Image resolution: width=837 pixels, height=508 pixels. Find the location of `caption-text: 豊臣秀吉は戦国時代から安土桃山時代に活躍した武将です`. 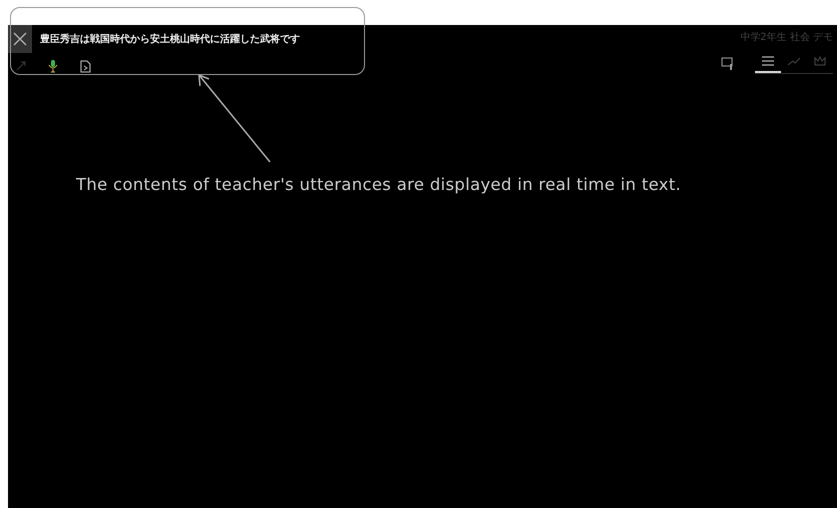

caption-text: 豊臣秀吉は戦国時代から安土桃山時代に活躍した武将です is located at coordinates (170, 39).